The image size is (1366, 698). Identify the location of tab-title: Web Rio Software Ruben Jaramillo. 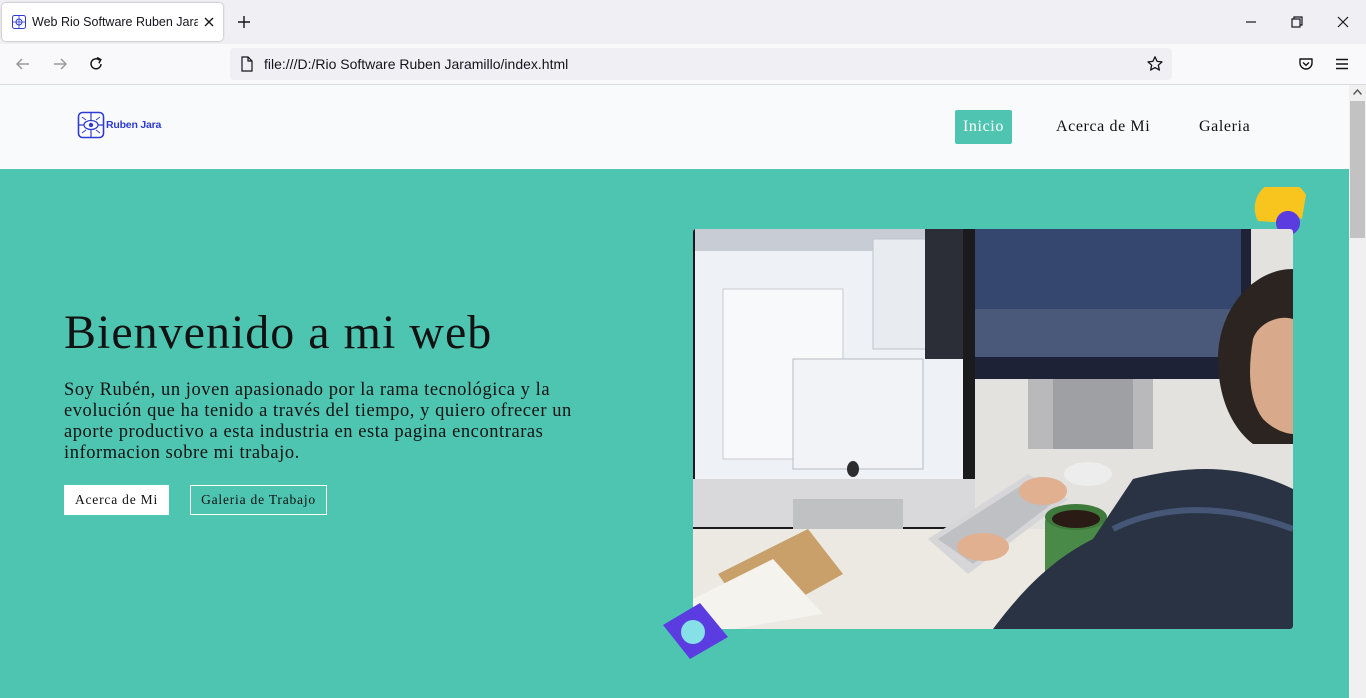
(115, 22).